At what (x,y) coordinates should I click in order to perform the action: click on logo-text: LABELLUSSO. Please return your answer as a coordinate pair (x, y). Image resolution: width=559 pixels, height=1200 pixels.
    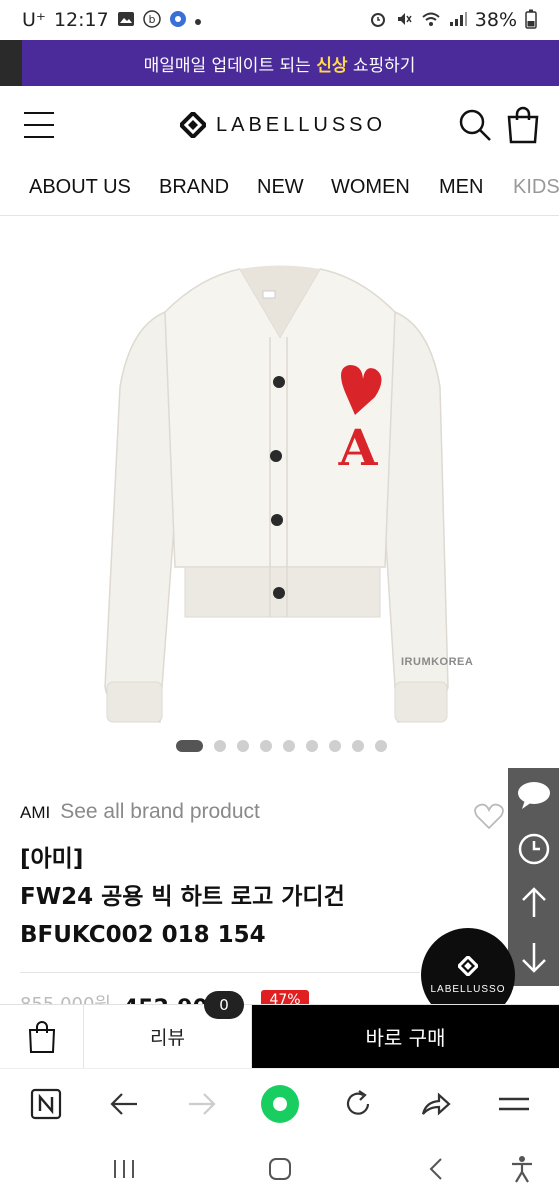
    Looking at the image, I should click on (301, 124).